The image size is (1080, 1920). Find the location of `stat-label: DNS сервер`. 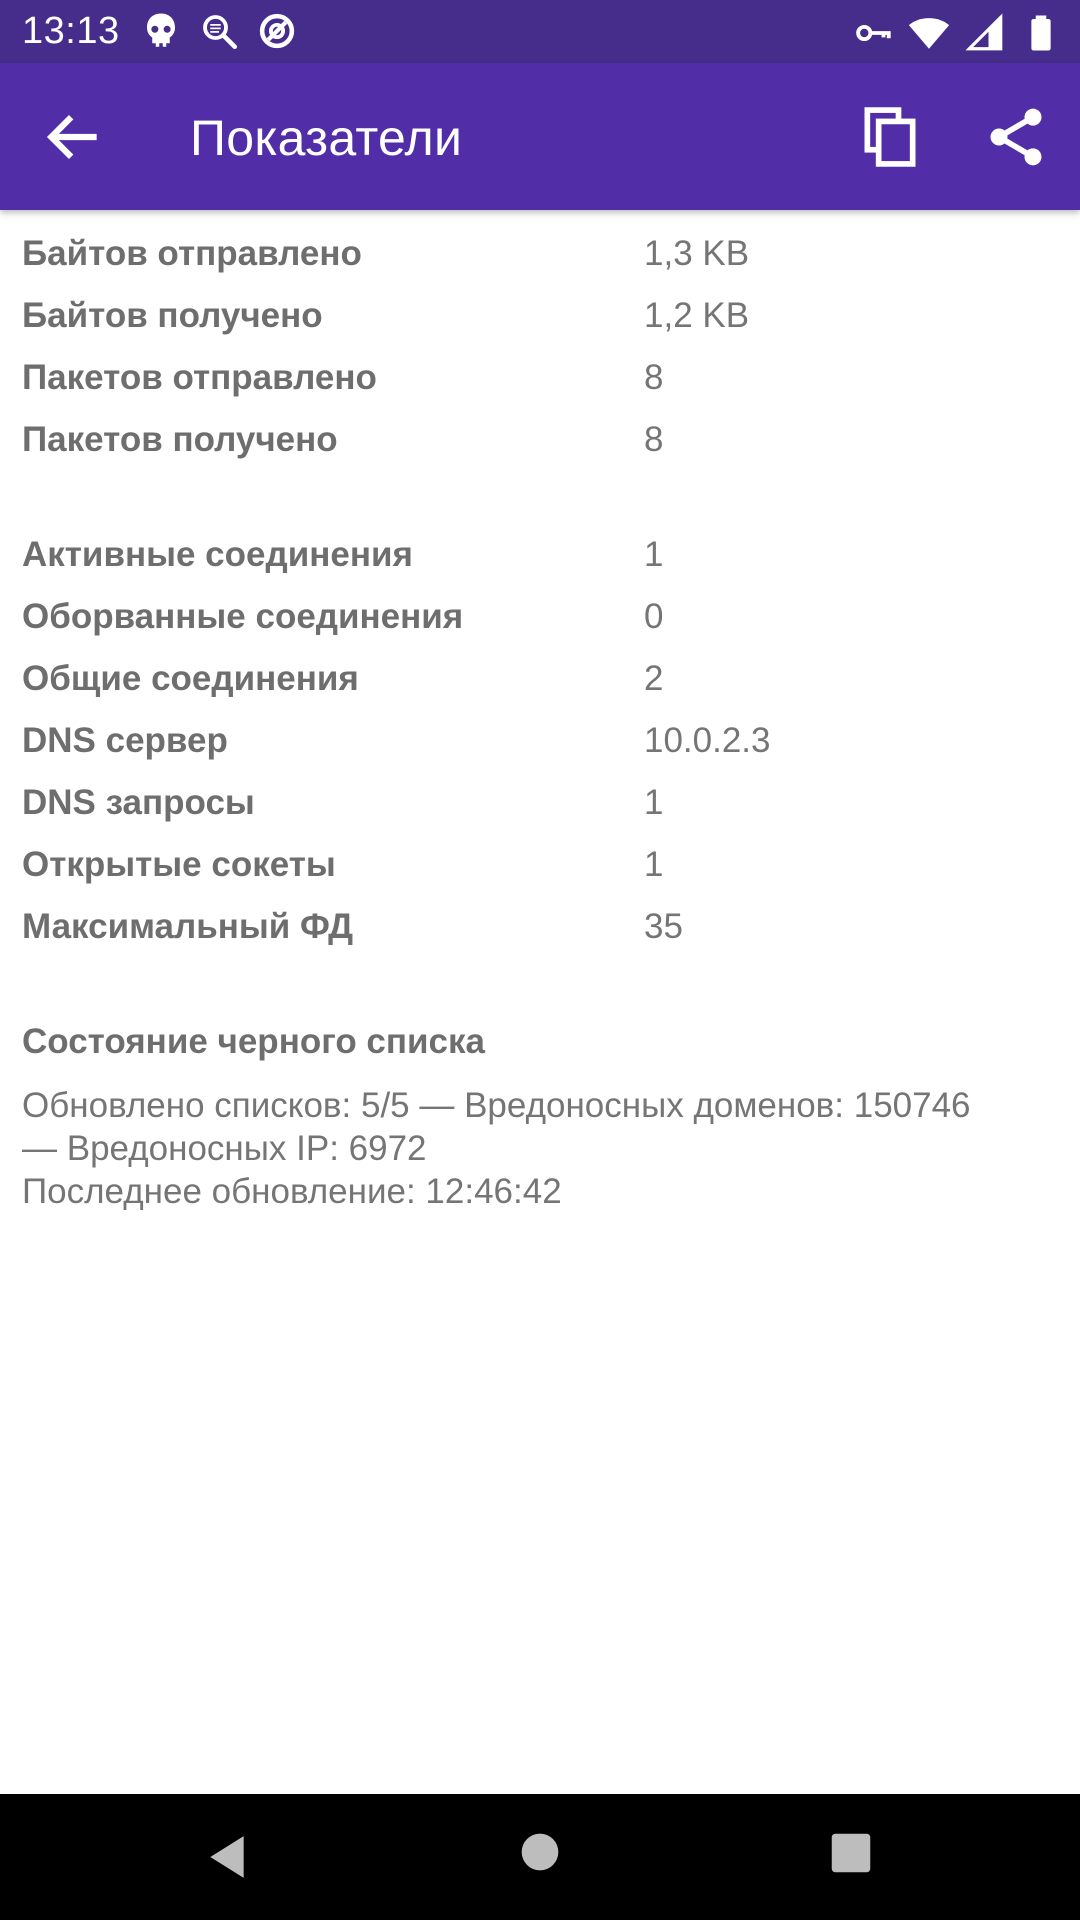

stat-label: DNS сервер is located at coordinates (125, 740).